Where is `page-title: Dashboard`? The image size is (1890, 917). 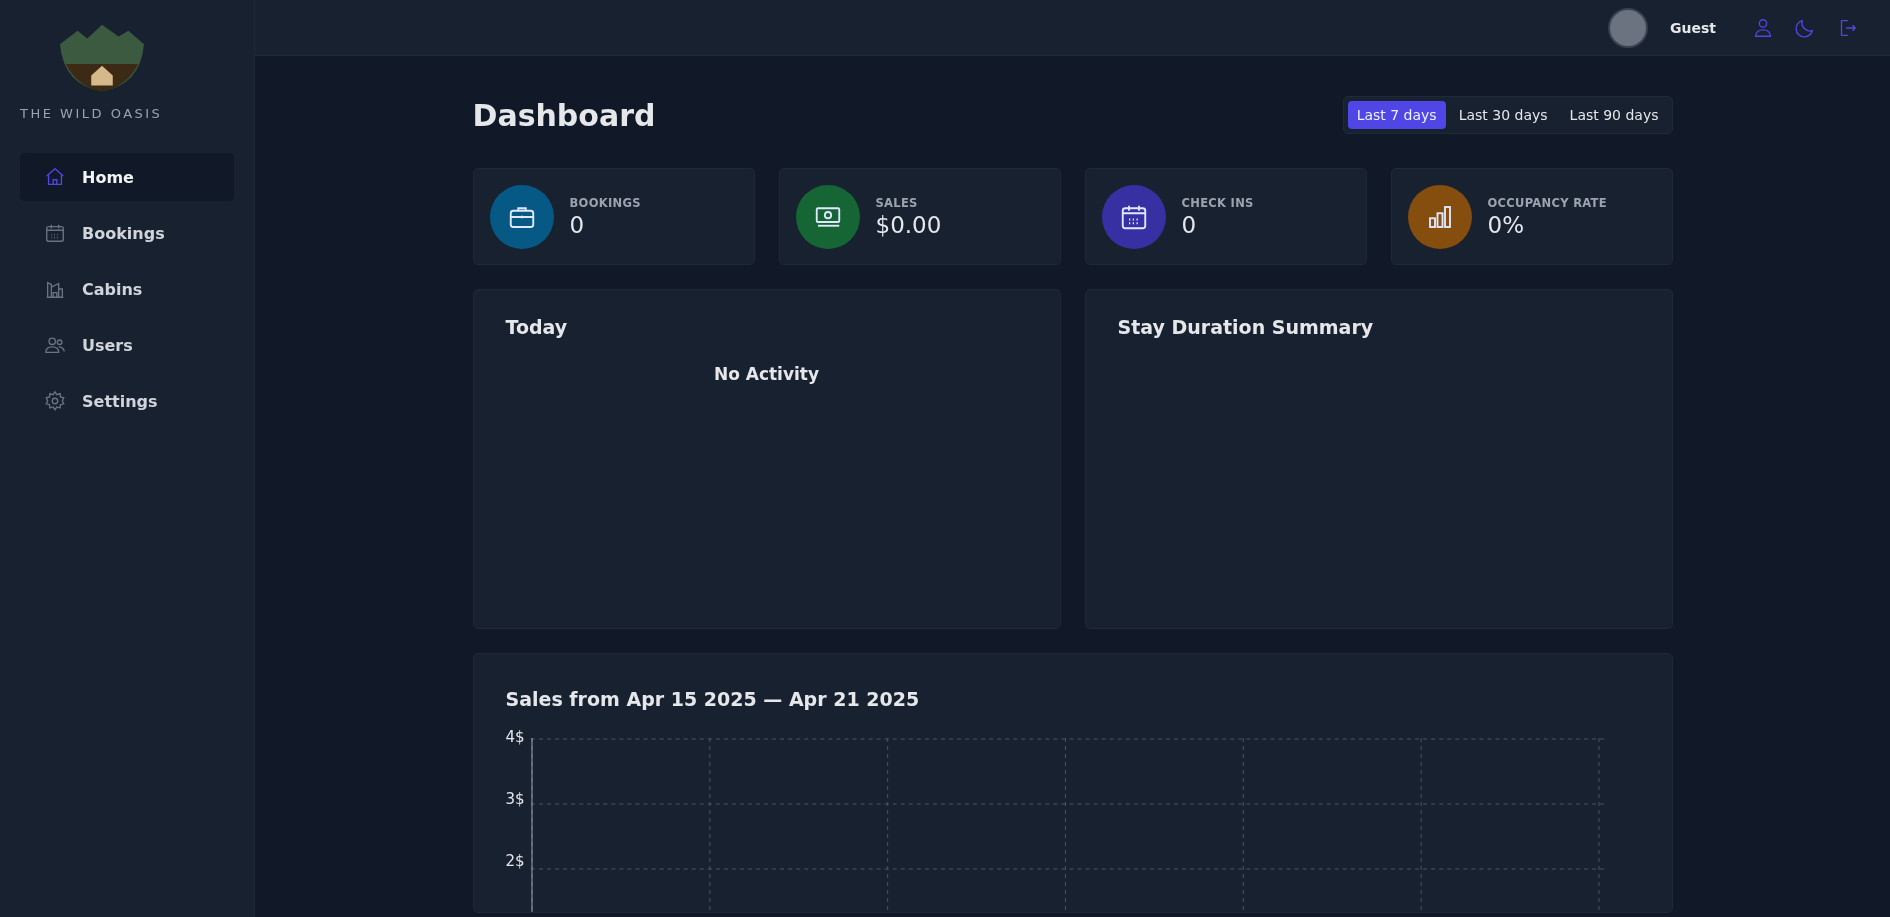 page-title: Dashboard is located at coordinates (564, 115).